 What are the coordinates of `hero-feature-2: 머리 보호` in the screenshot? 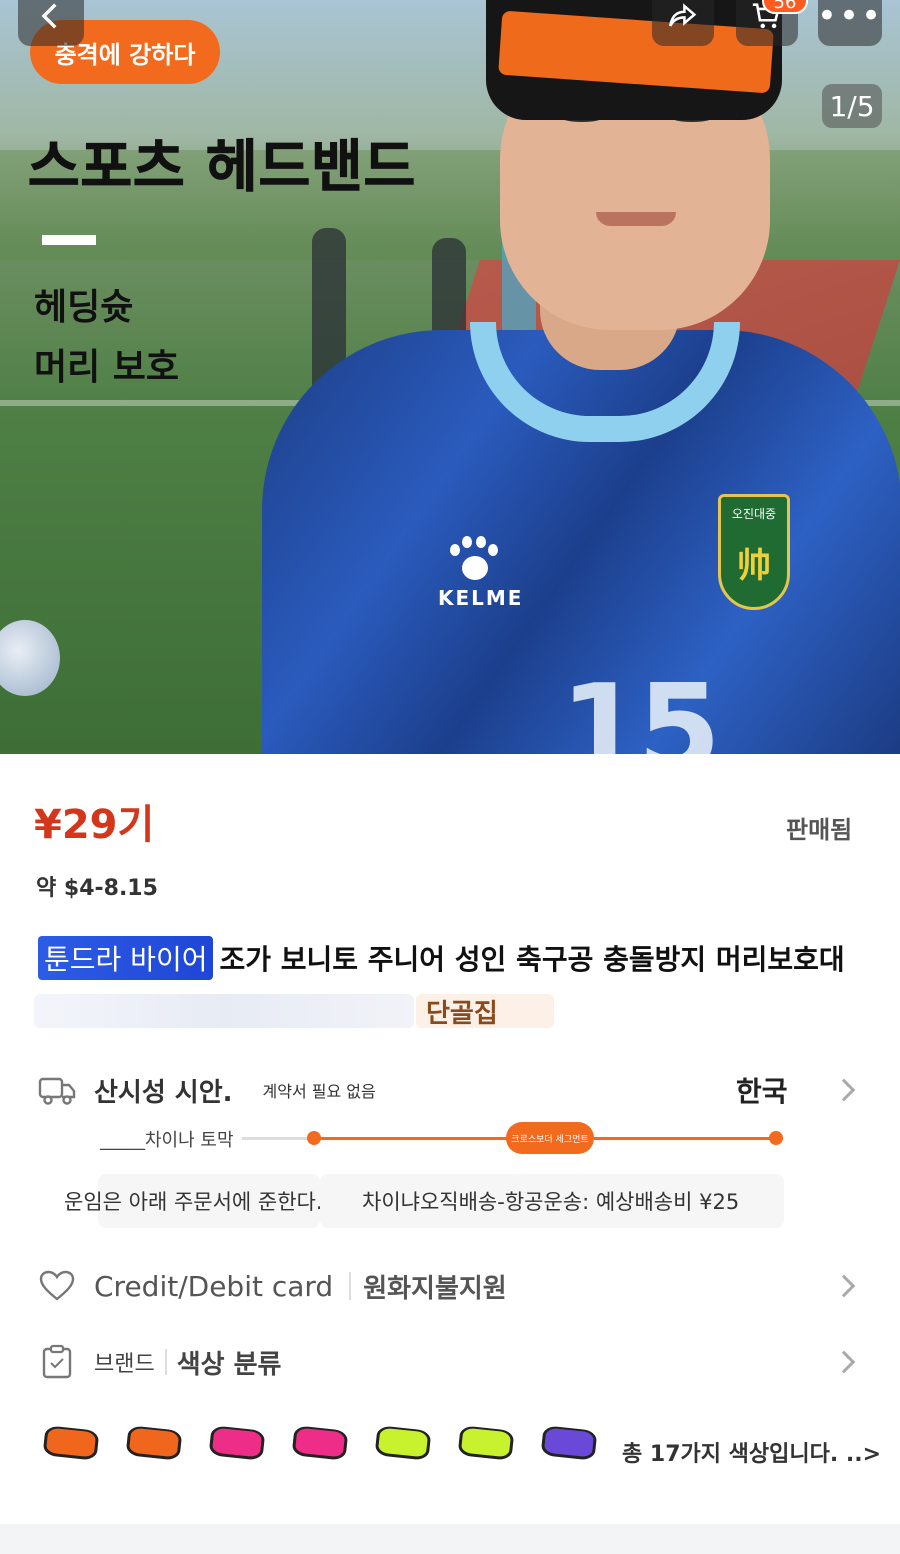 It's located at (107, 367).